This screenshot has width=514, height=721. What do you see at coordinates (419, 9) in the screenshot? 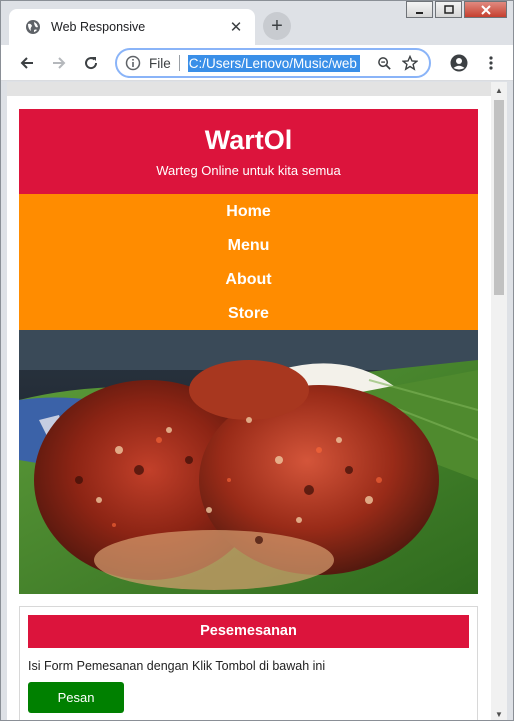
I see `minimize-button` at bounding box center [419, 9].